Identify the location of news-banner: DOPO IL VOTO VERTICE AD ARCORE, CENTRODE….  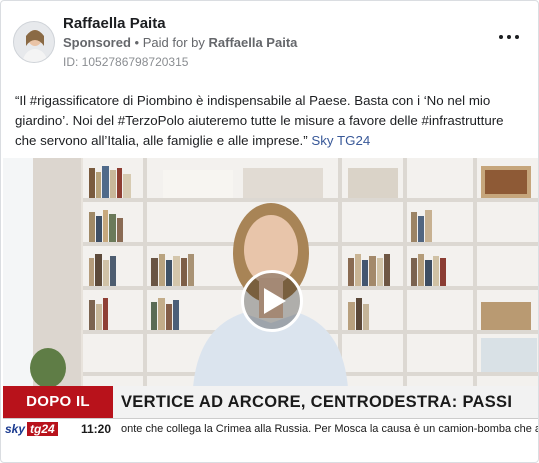
(270, 413).